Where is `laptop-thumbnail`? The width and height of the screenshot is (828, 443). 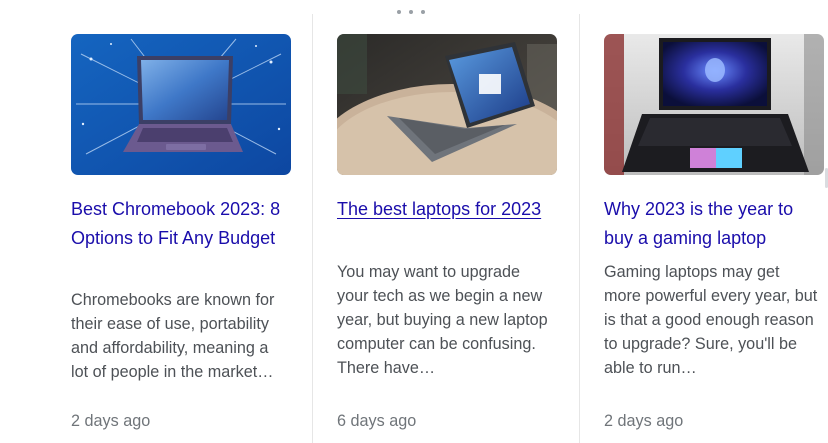
laptop-thumbnail is located at coordinates (447, 104).